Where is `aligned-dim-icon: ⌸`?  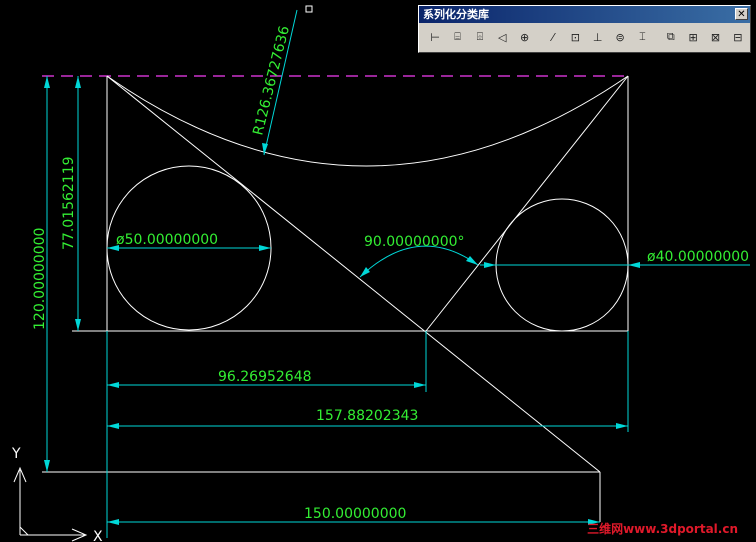
aligned-dim-icon: ⌸ is located at coordinates (457, 37).